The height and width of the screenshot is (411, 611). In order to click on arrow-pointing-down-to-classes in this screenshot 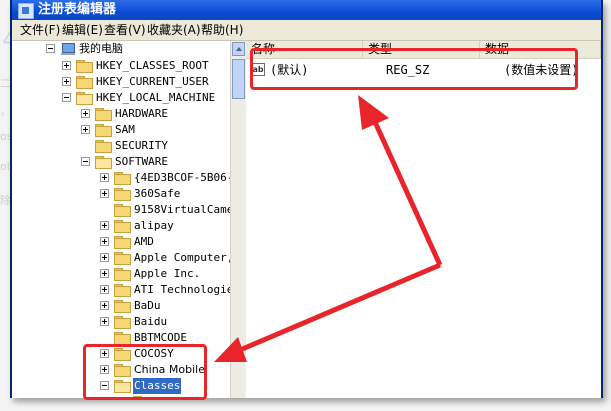, I will do `click(327, 312)`.